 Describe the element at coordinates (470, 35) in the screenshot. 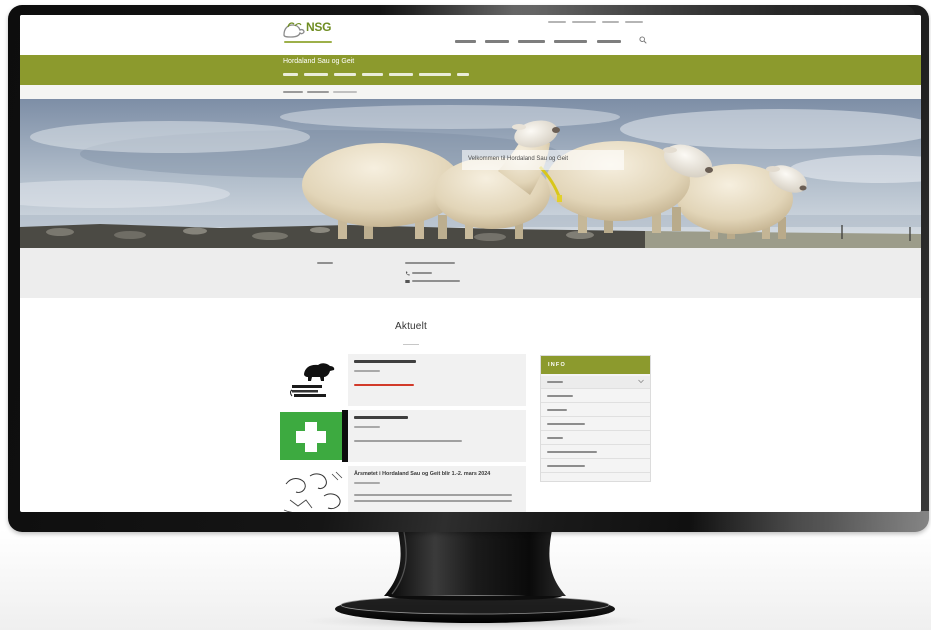

I see `site-header: NSG` at that location.